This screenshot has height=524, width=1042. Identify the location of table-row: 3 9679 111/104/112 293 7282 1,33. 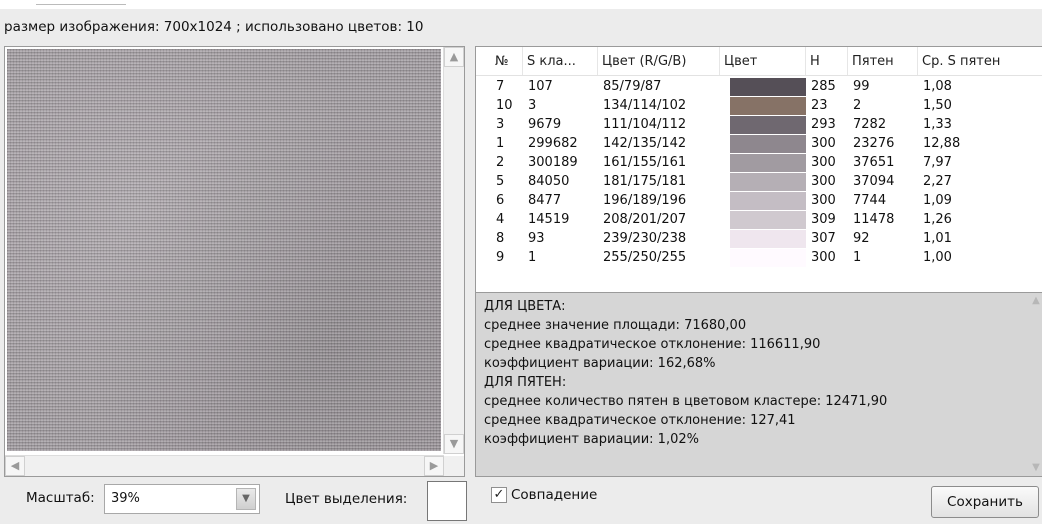
(759, 124).